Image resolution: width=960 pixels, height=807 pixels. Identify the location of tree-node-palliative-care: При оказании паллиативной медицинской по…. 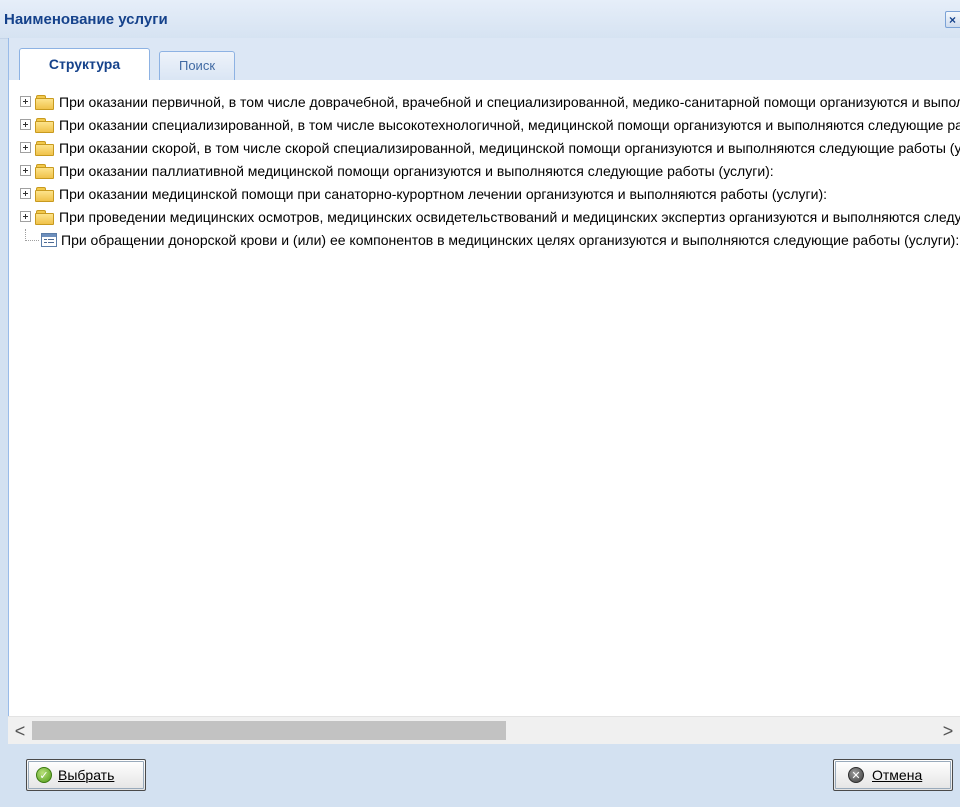
(484, 171).